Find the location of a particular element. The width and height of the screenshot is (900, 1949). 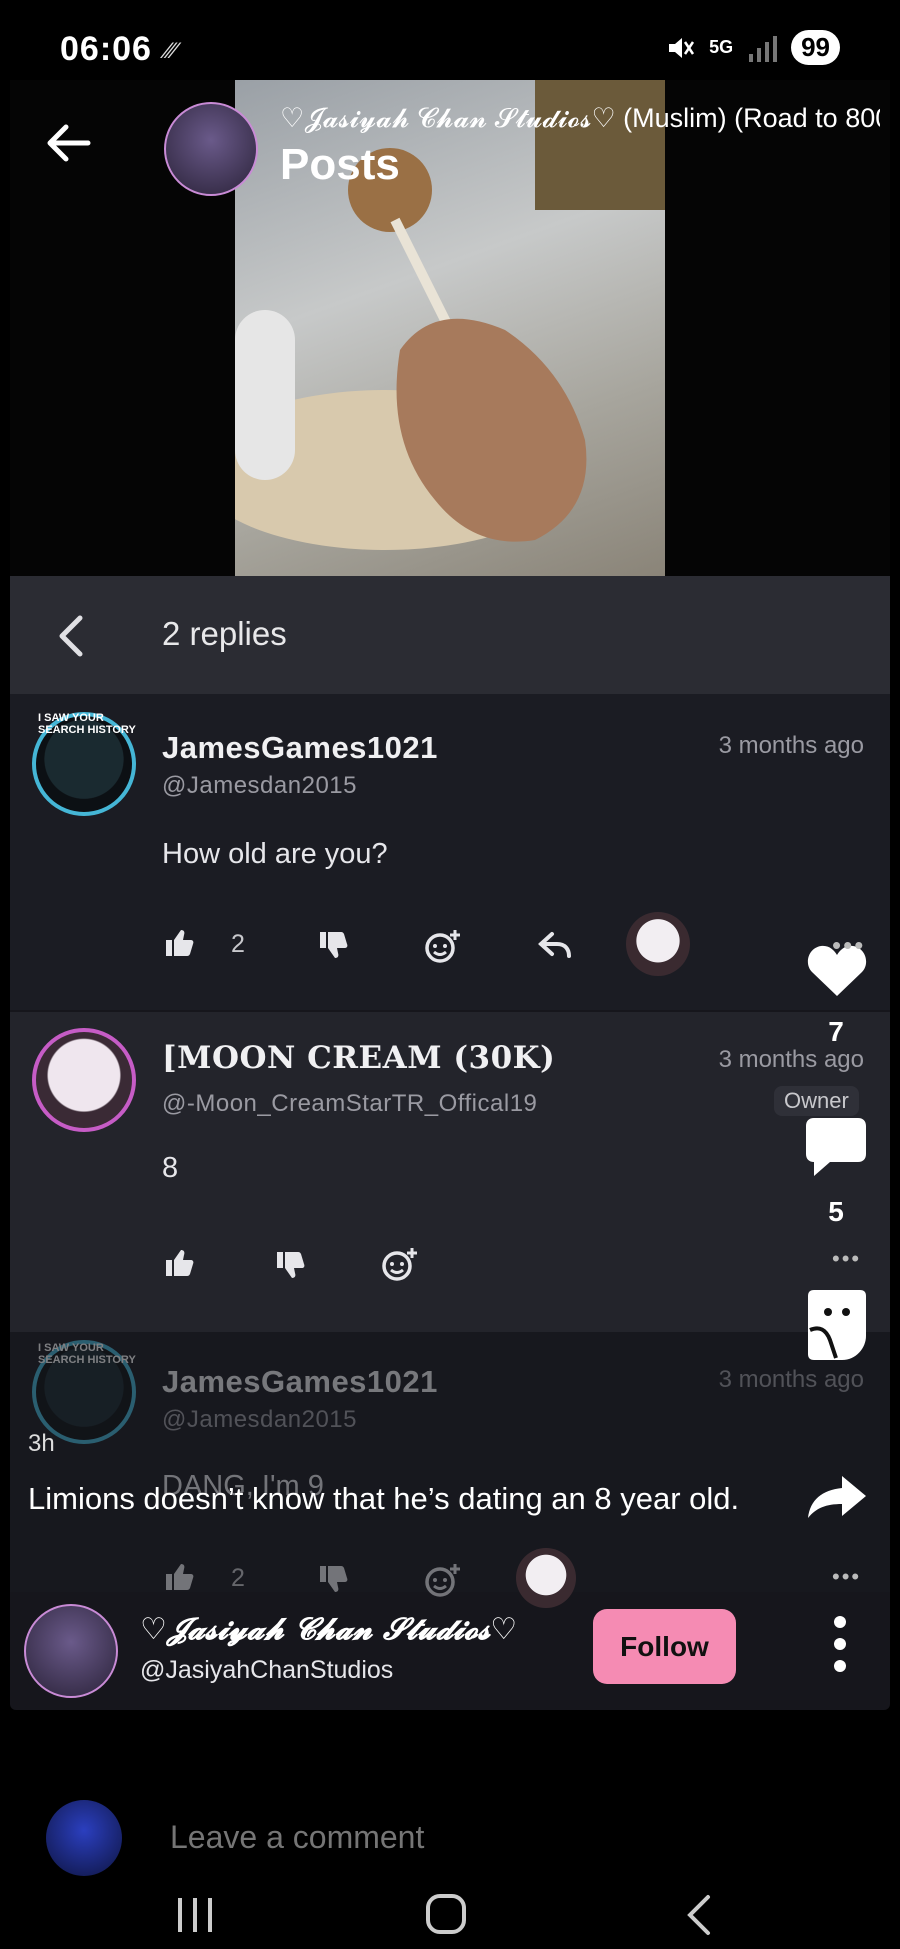

comment-text: 8 is located at coordinates (170, 1168).